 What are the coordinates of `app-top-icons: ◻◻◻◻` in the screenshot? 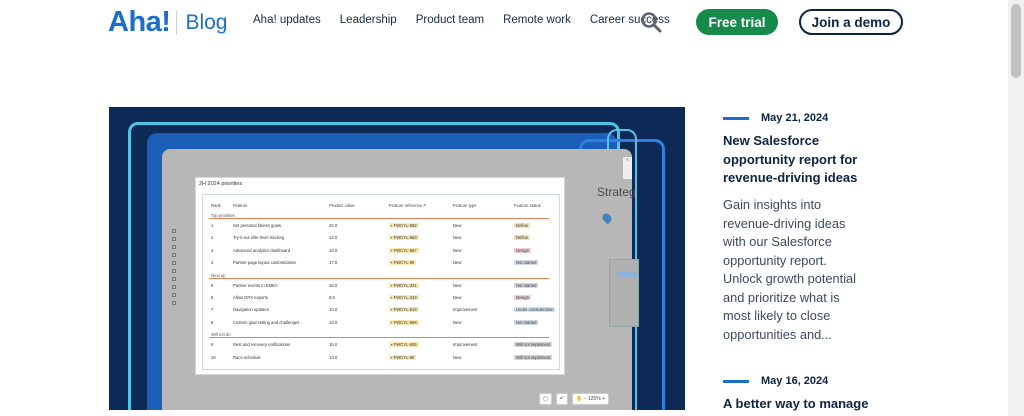 It's located at (383, 137).